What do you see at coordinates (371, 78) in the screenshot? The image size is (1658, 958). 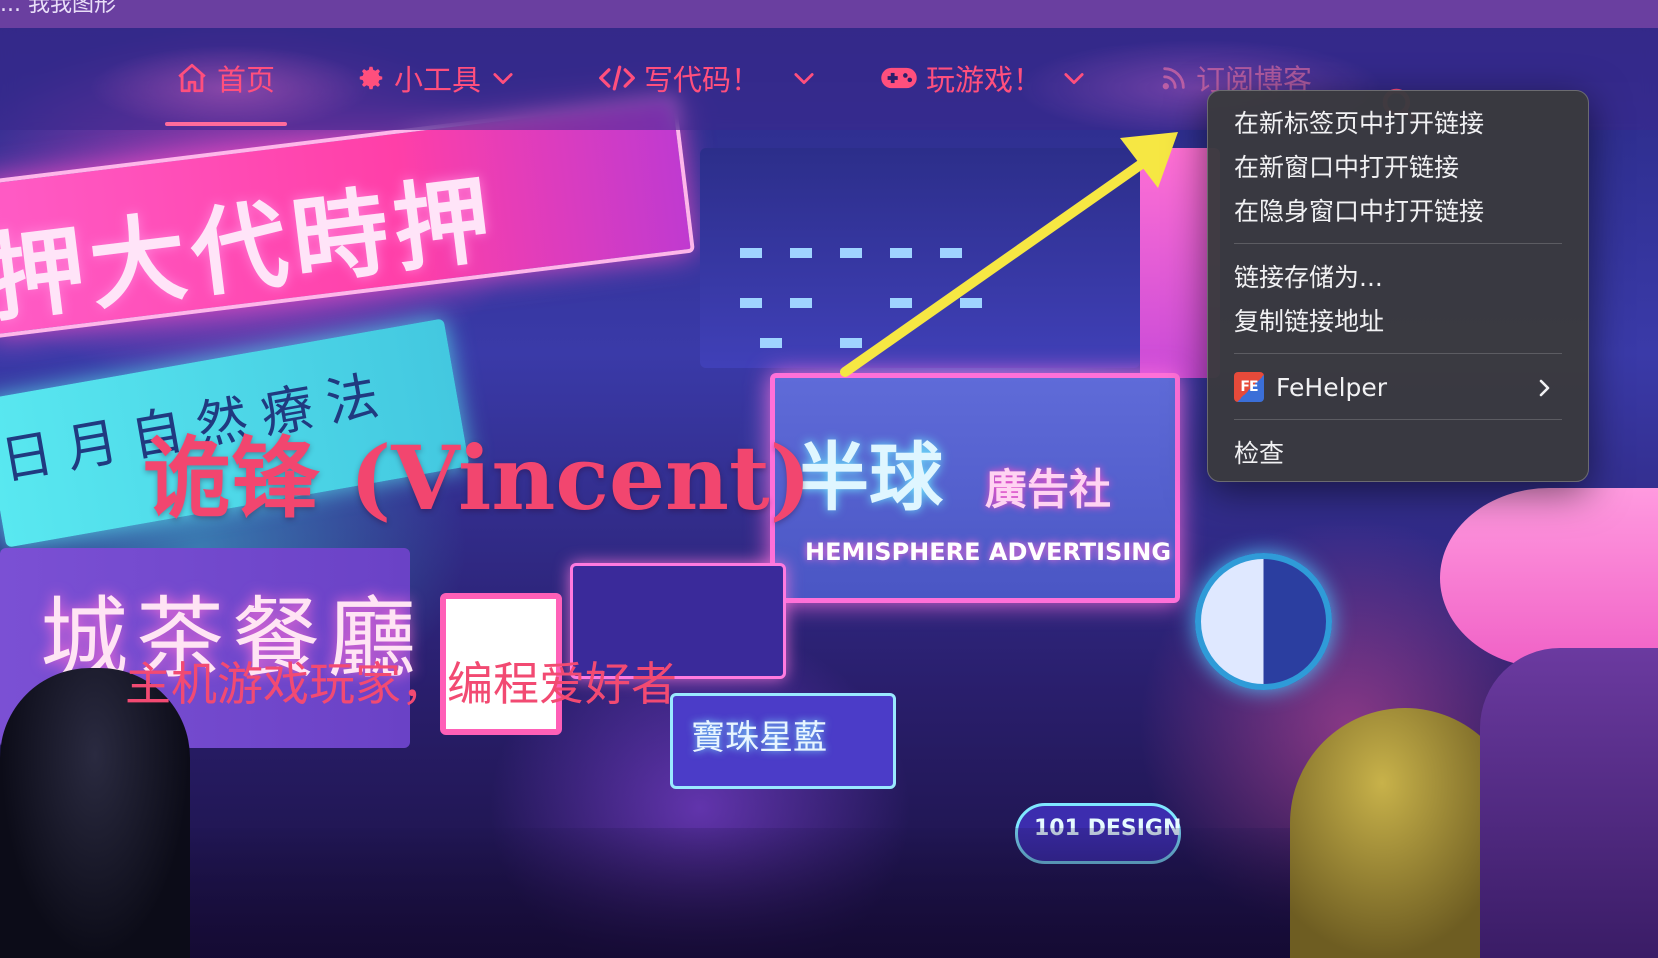 I see `gear-icon` at bounding box center [371, 78].